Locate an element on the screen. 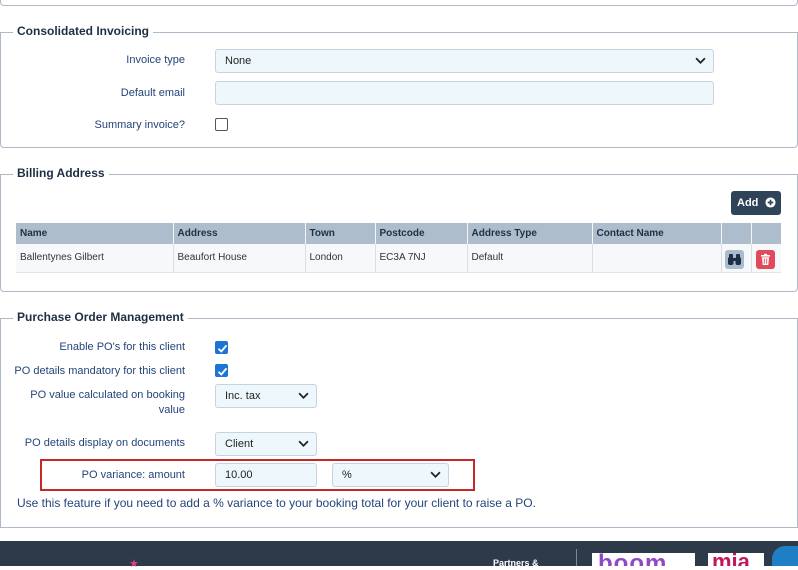 Image resolution: width=798 pixels, height=570 pixels. enable-po-label: Enable PO's for this client is located at coordinates (122, 347).